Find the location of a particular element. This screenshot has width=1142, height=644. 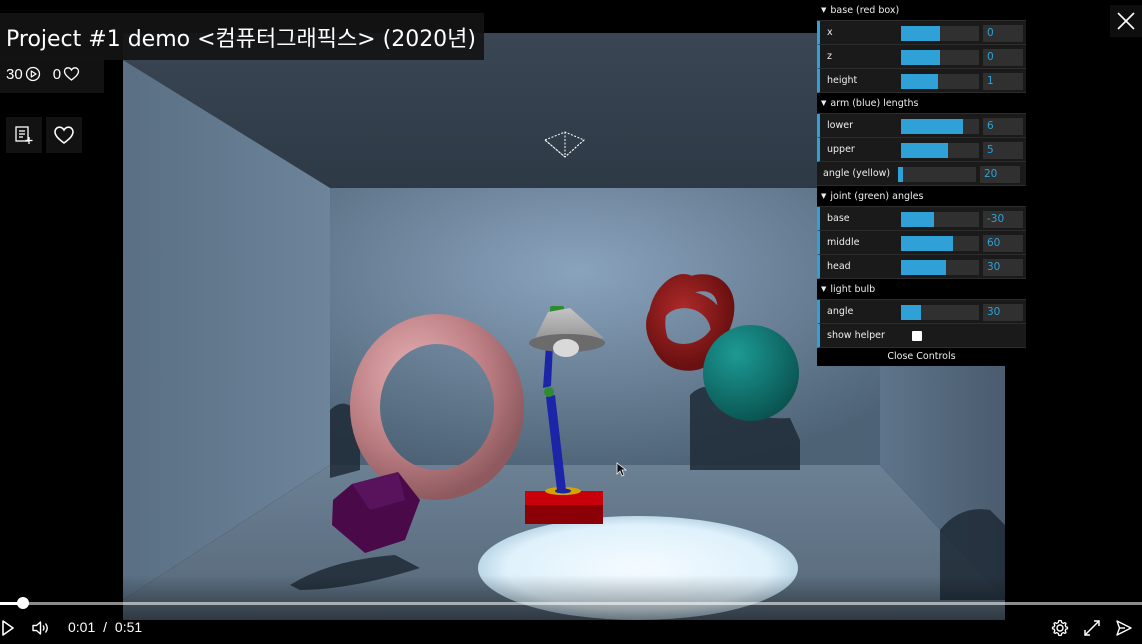

duration: 0:51 is located at coordinates (128, 627).